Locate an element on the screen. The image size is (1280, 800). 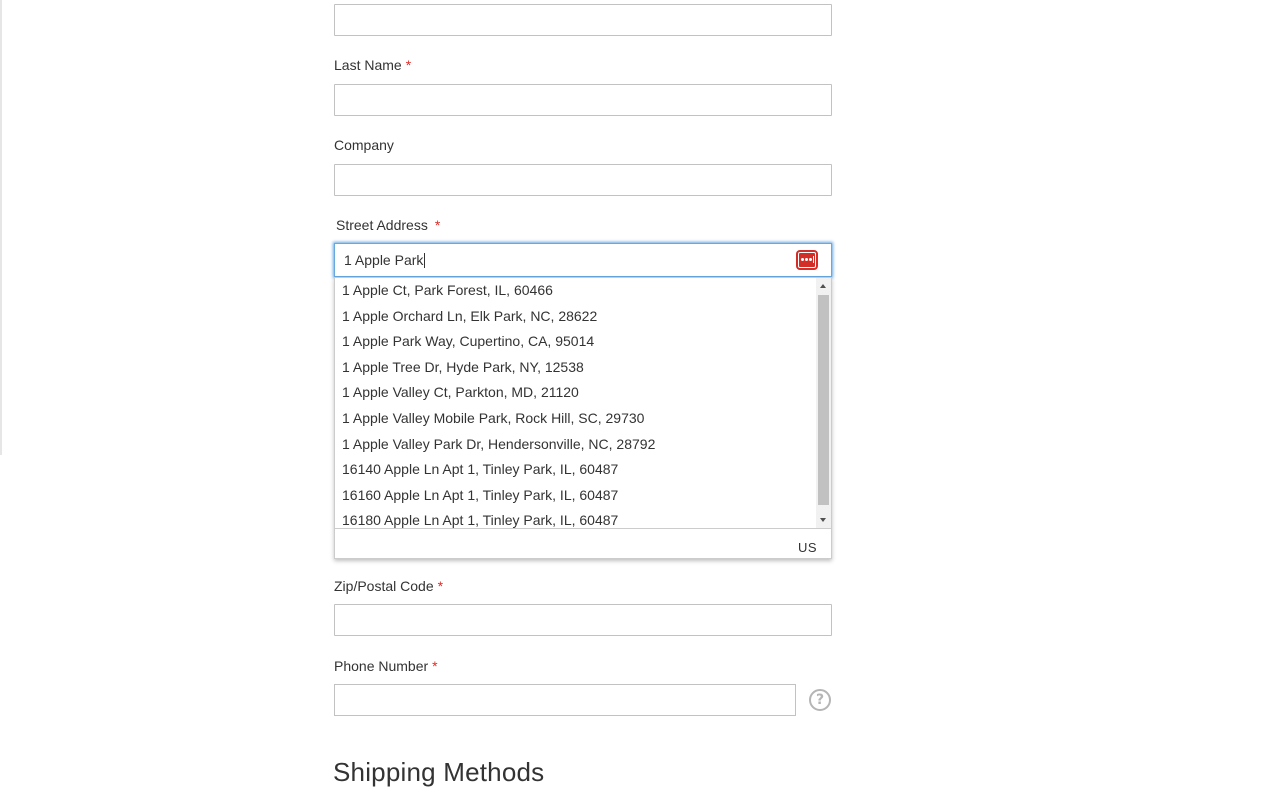
street-address-label: Street Address * is located at coordinates (388, 225).